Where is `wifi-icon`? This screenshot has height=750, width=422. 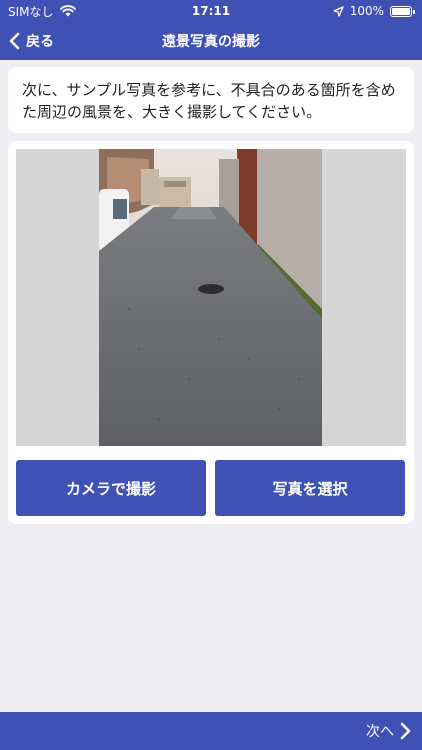
wifi-icon is located at coordinates (67, 11).